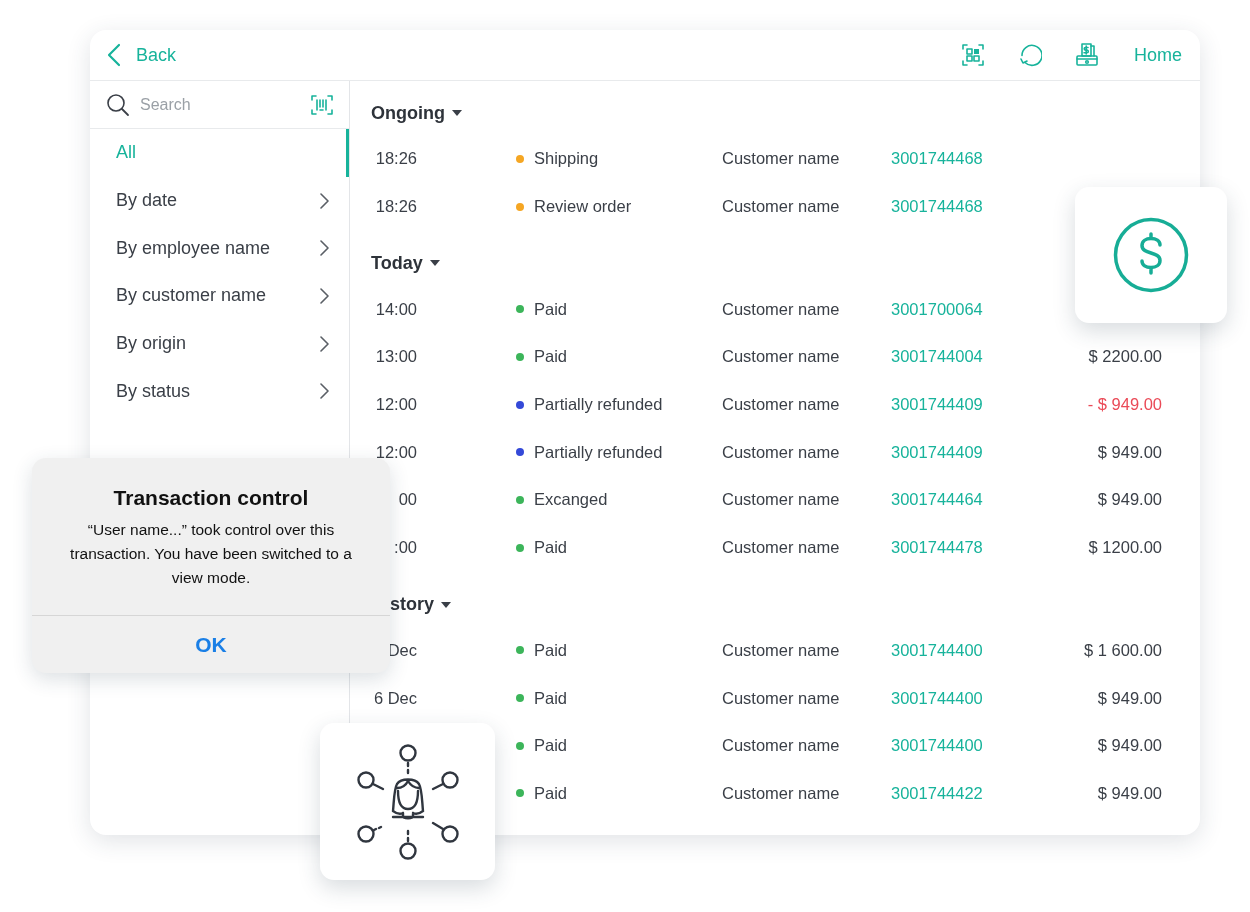 Image resolution: width=1250 pixels, height=912 pixels. Describe the element at coordinates (1123, 650) in the screenshot. I see `amount-text: $ 1 600.00` at that location.